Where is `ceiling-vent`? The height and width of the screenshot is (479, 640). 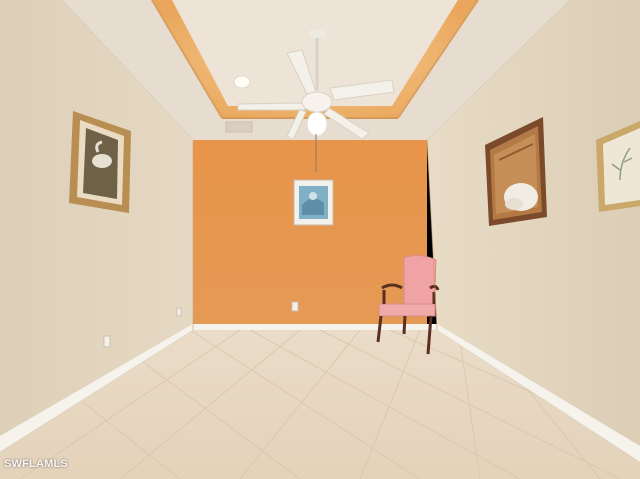 ceiling-vent is located at coordinates (239, 127).